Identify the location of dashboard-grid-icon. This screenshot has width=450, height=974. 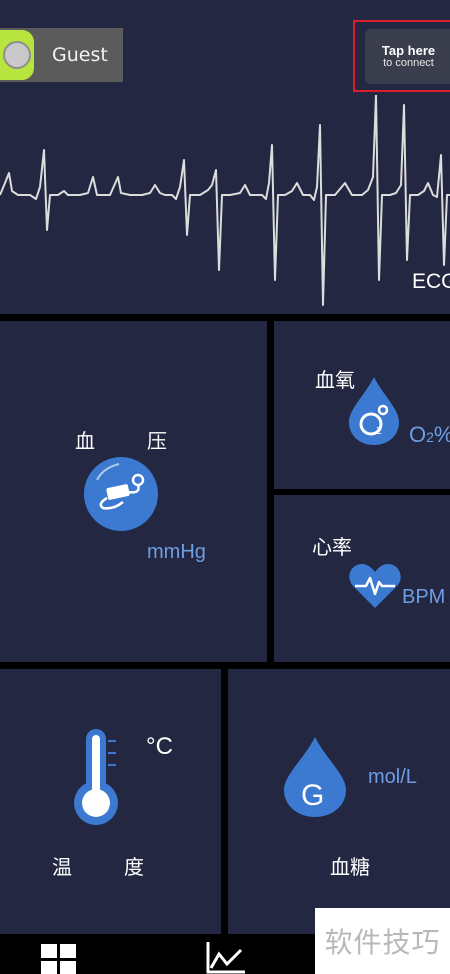
(59, 959).